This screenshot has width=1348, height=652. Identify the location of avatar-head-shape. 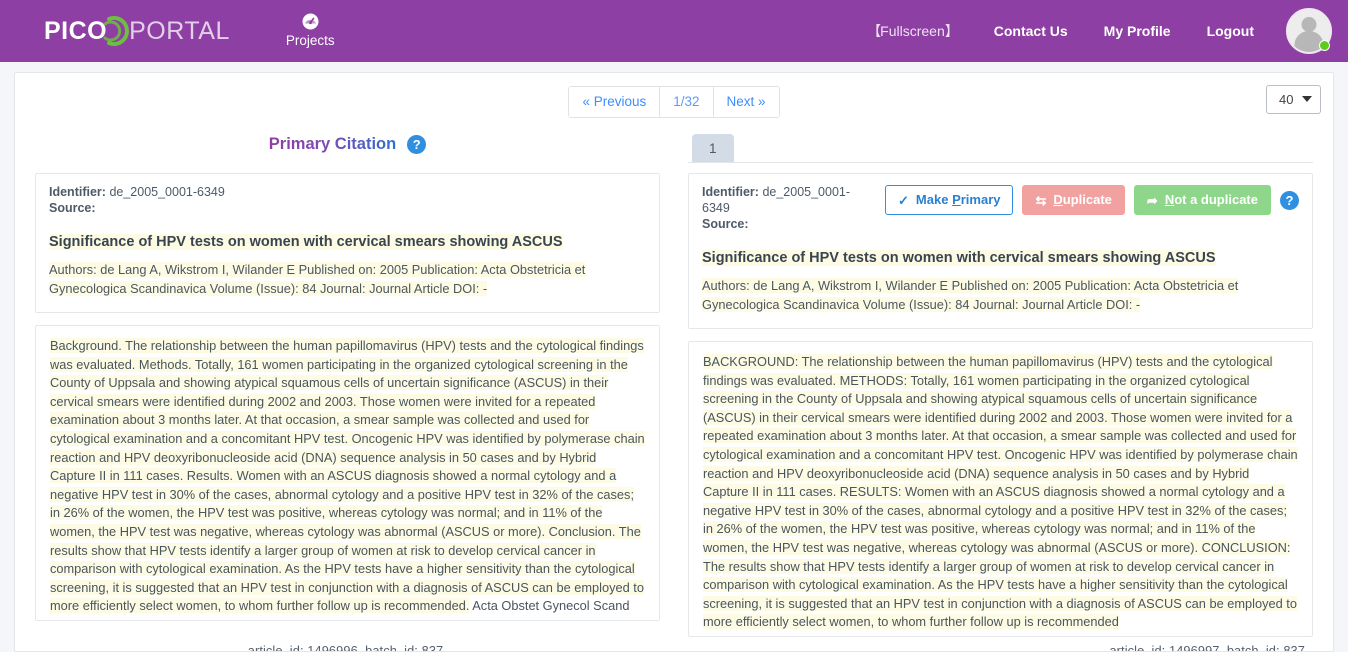
(1309, 24).